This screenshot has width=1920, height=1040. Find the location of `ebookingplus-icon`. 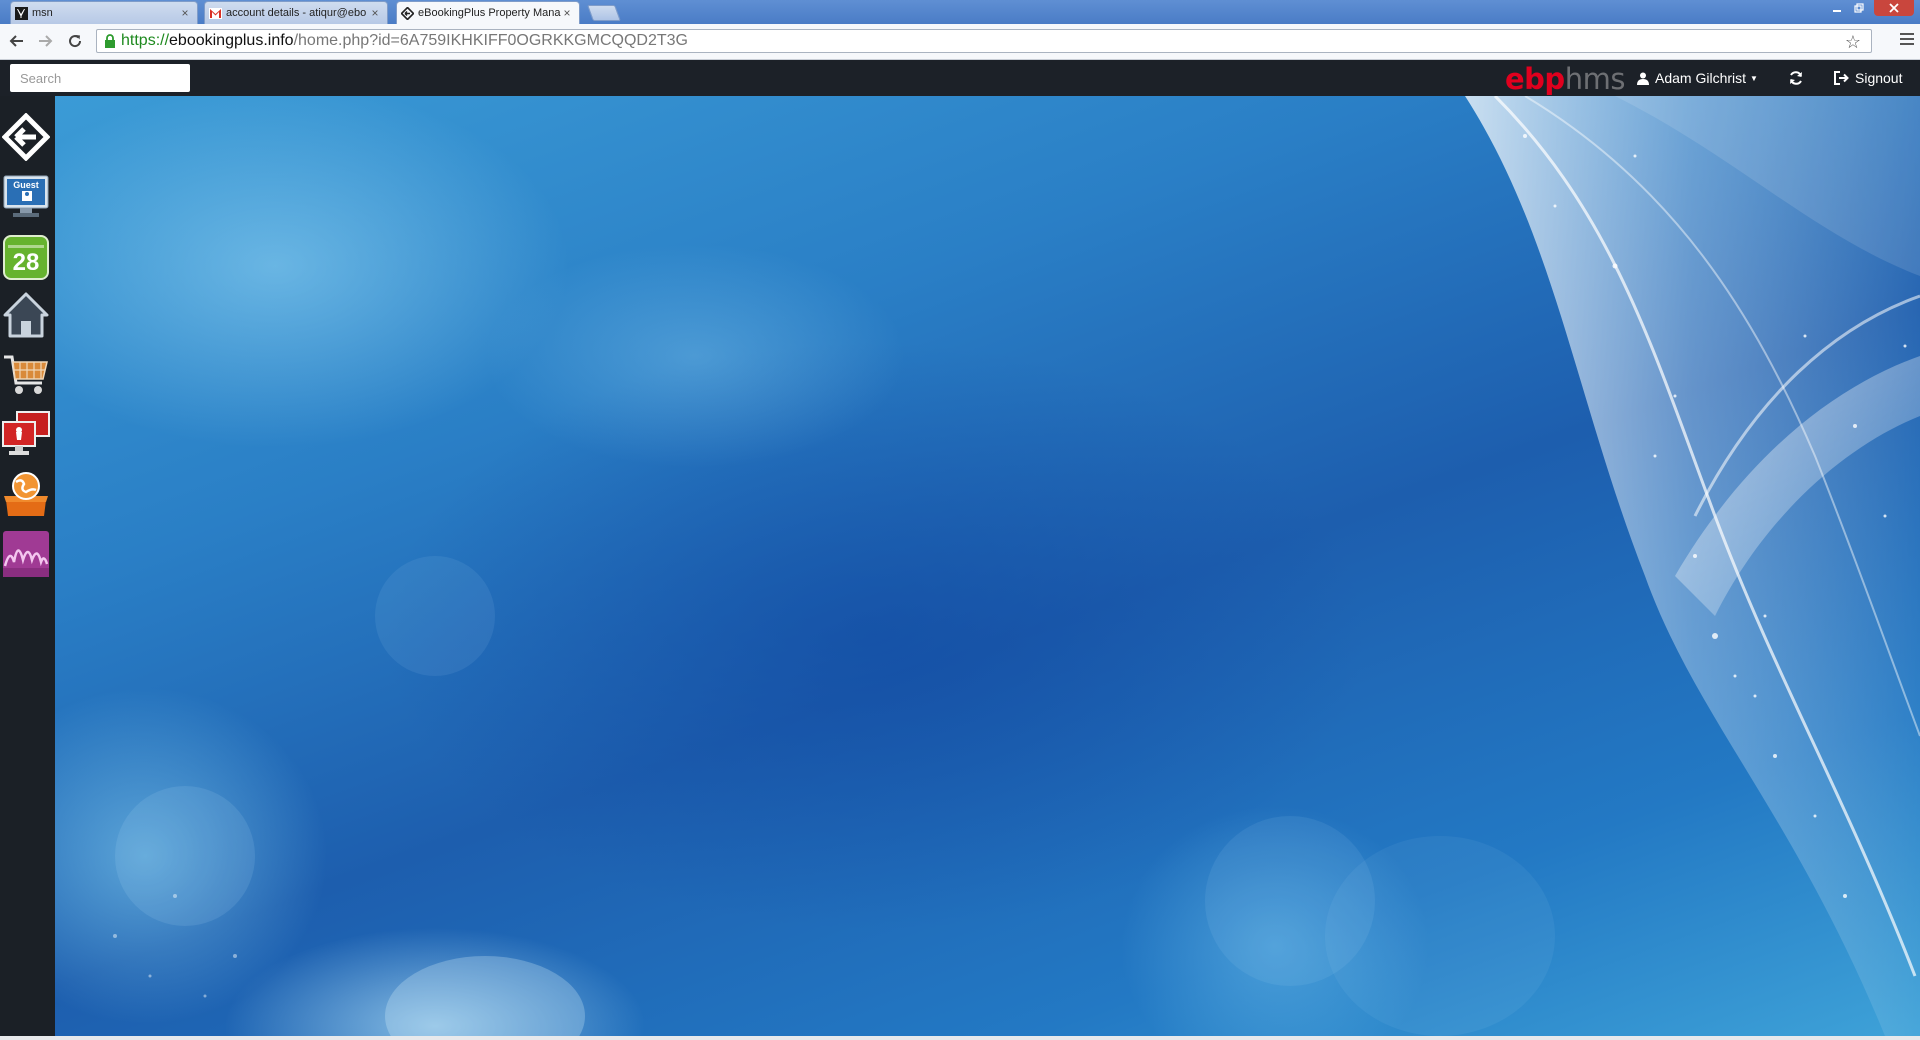

ebookingplus-icon is located at coordinates (407, 13).